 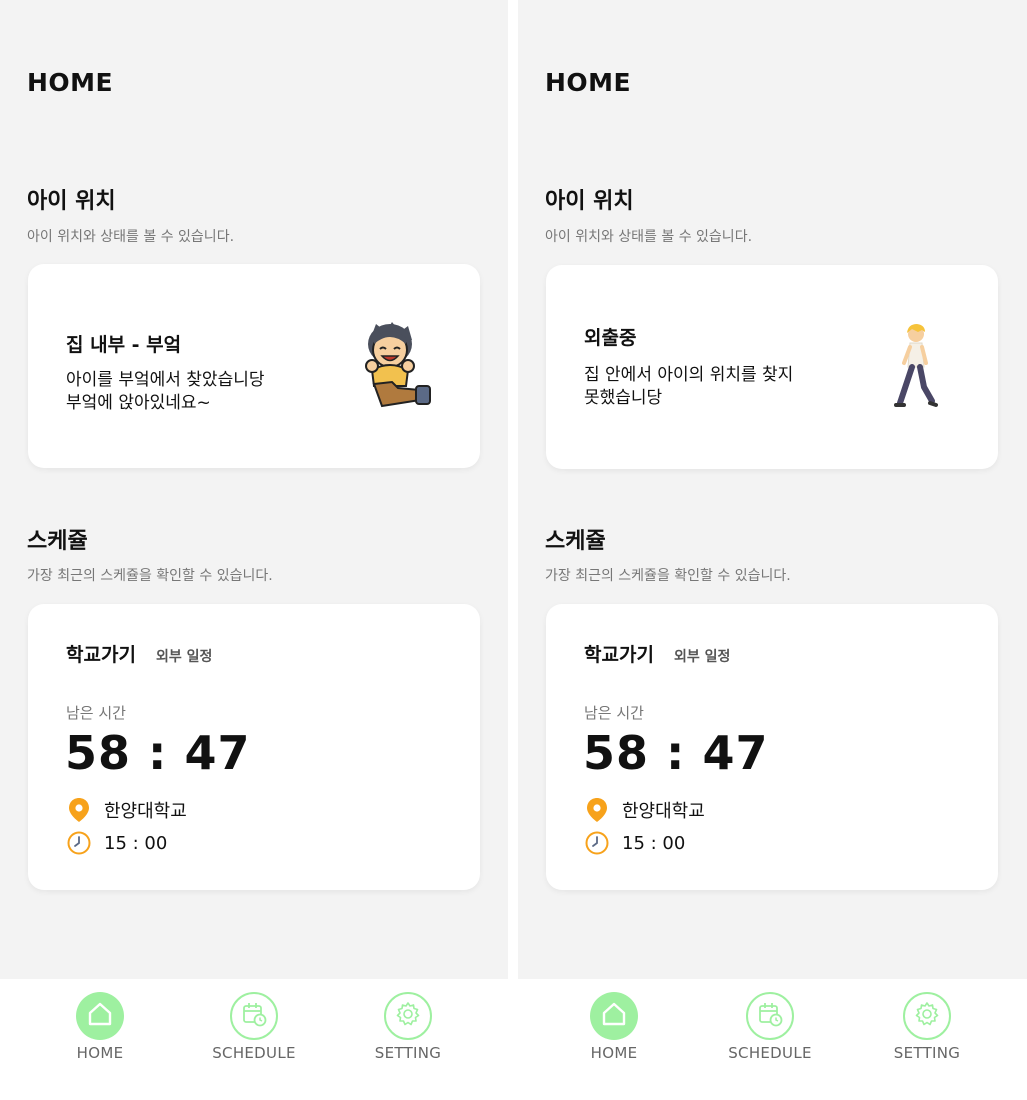 What do you see at coordinates (165, 380) in the screenshot?
I see `location-status-line-1: 아이를 부엌에서 찾았습니당` at bounding box center [165, 380].